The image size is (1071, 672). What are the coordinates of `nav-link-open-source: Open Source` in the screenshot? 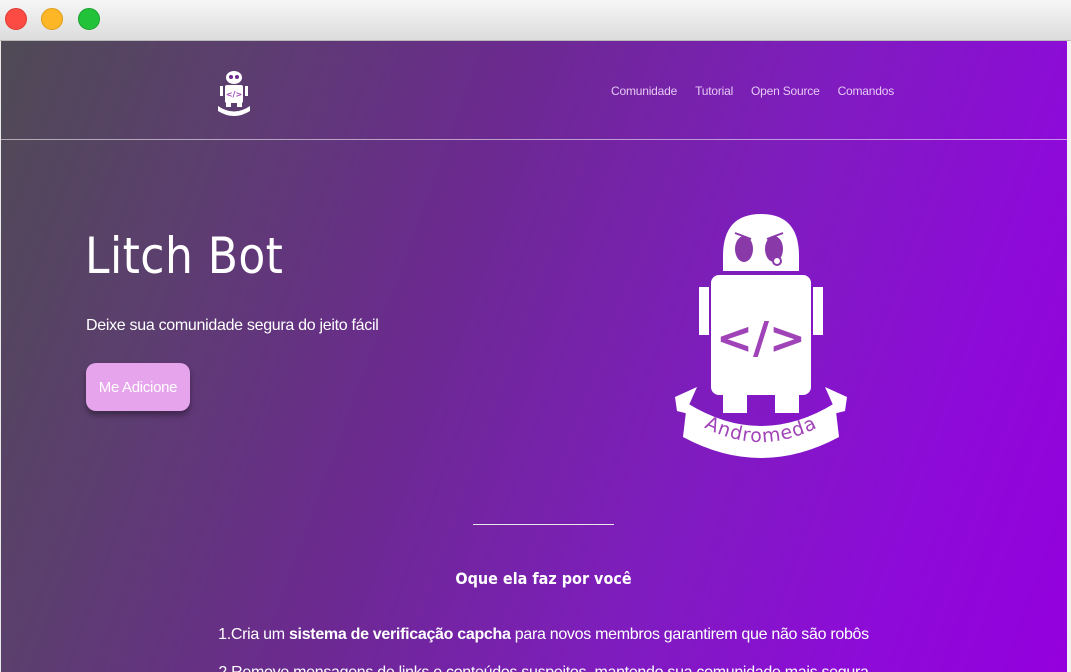 It's located at (785, 91).